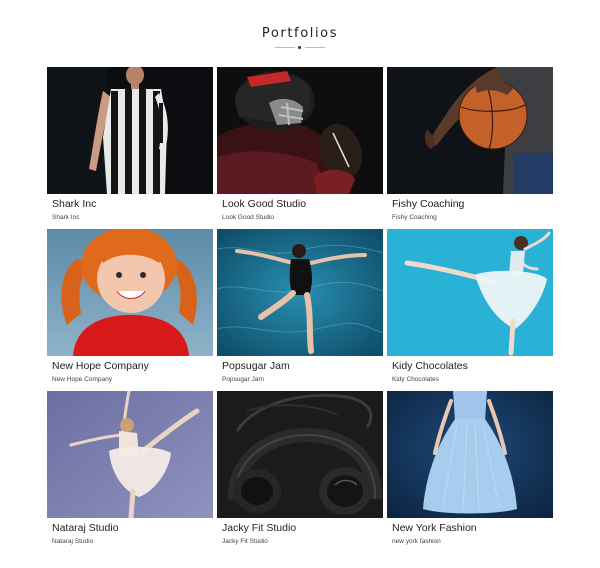 The width and height of the screenshot is (600, 568). What do you see at coordinates (100, 366) in the screenshot?
I see `portfolio-title: New Hope Company` at bounding box center [100, 366].